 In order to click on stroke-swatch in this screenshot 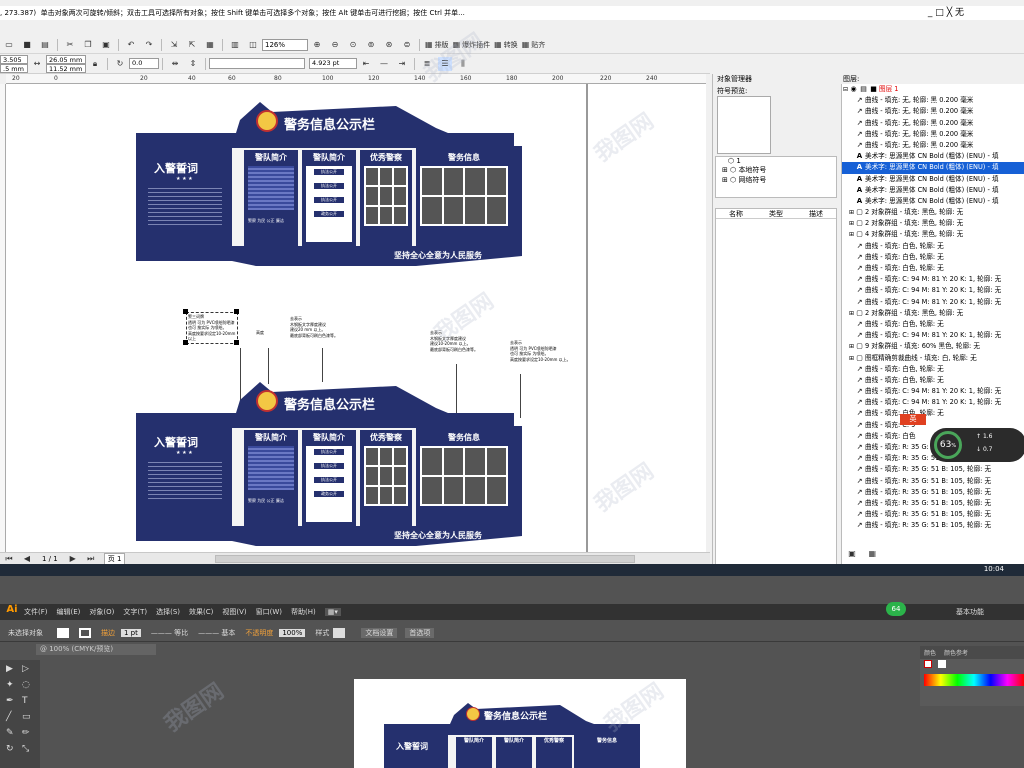, I will do `click(85, 632)`.